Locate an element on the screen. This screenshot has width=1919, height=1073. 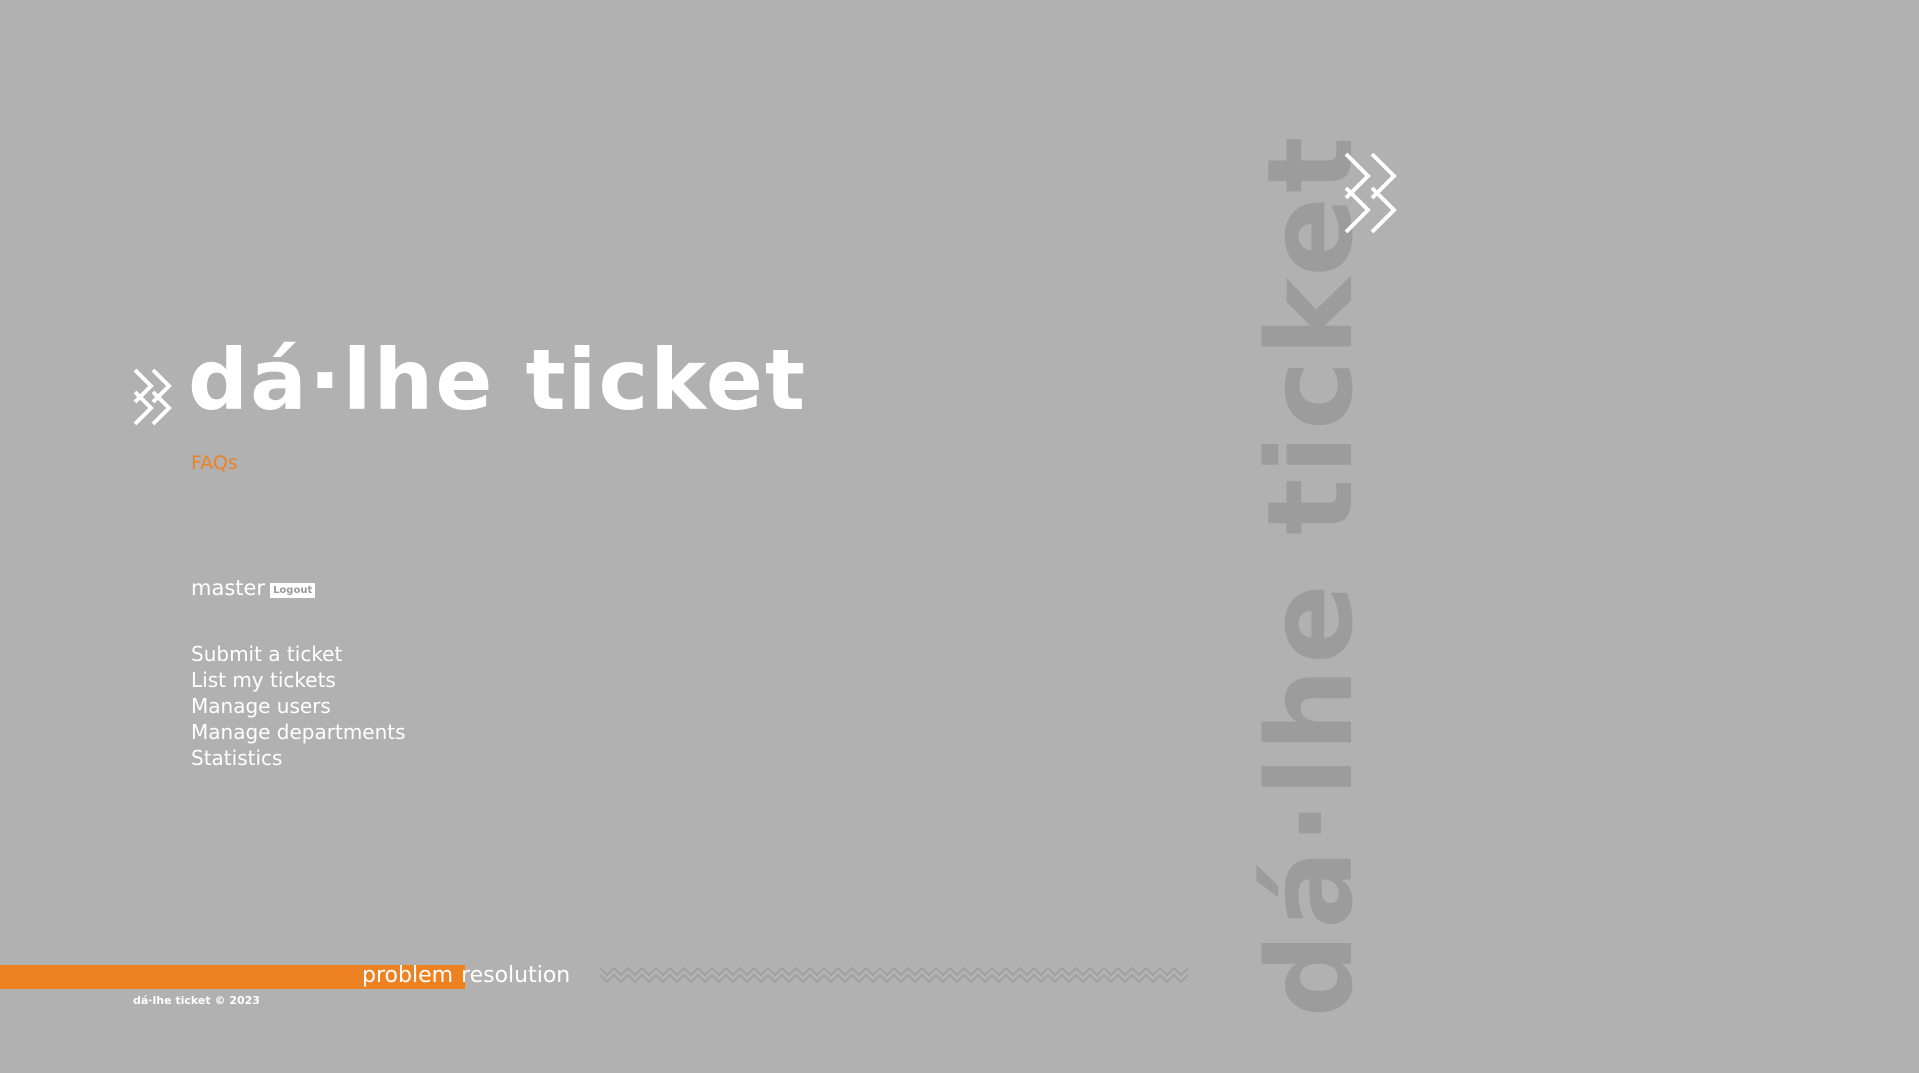
nav-item-manage-departments: Manage departments is located at coordinates (298, 732).